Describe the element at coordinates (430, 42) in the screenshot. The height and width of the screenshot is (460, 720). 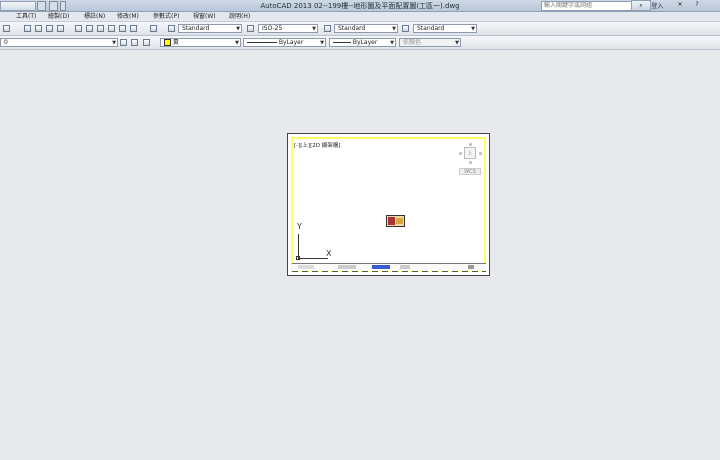
I see `plot-style-select: 依顏色 ▼` at that location.